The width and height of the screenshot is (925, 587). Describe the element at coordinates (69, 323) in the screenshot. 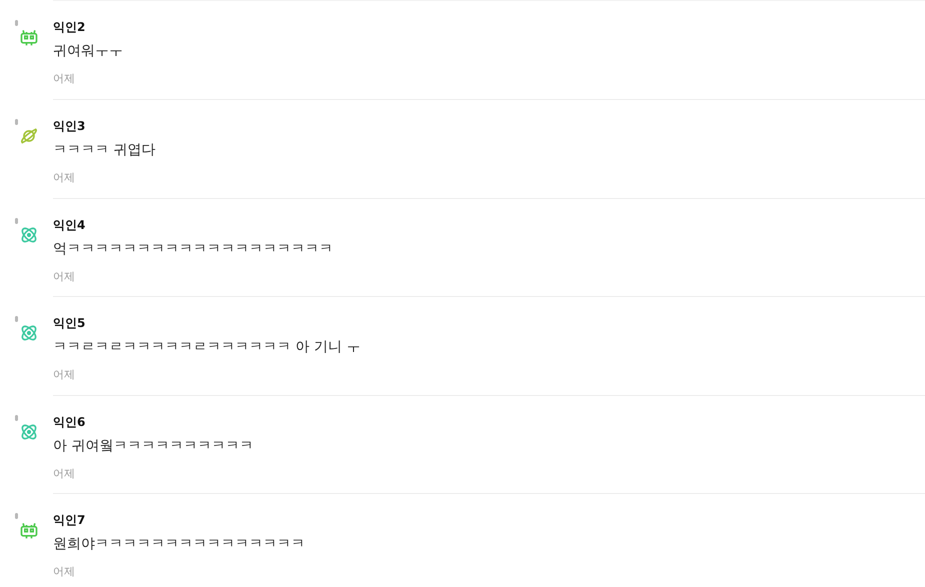

I see `comment-author: 익인5` at that location.